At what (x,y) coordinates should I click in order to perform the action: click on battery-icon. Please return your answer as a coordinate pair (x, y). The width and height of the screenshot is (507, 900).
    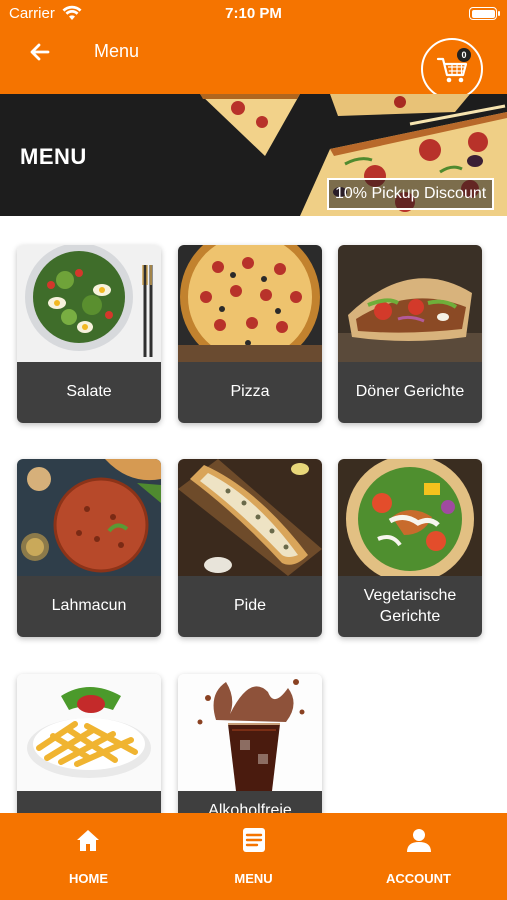
    Looking at the image, I should click on (484, 13).